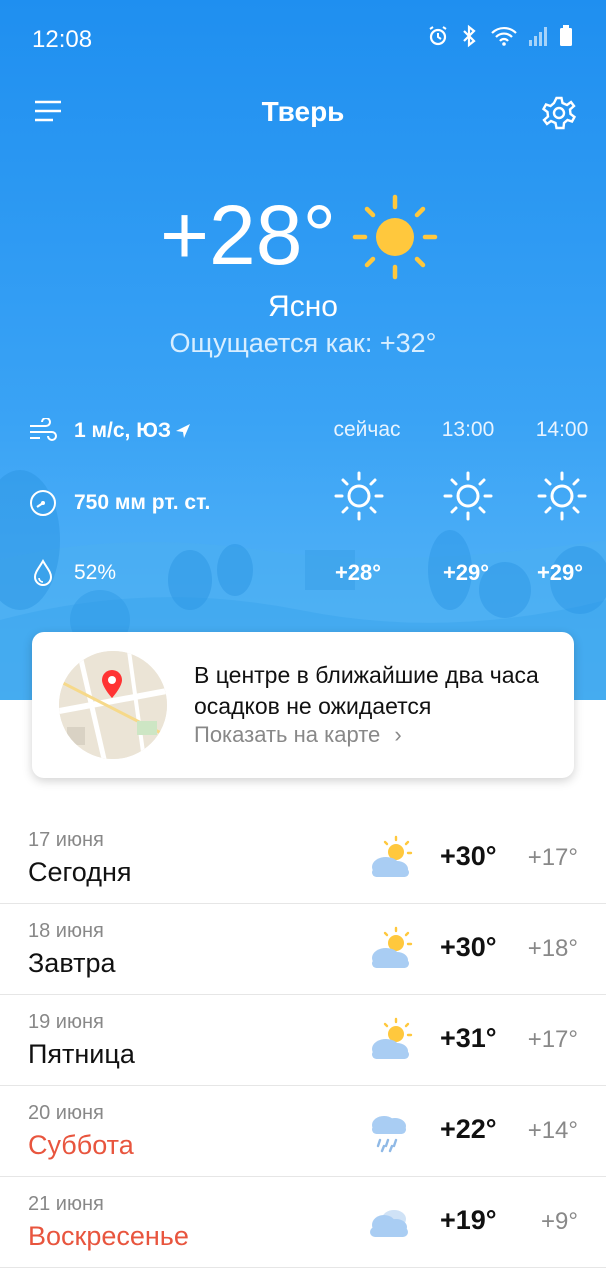 Image resolution: width=606 pixels, height=1280 pixels. Describe the element at coordinates (389, 1133) in the screenshot. I see `rain-icon` at that location.